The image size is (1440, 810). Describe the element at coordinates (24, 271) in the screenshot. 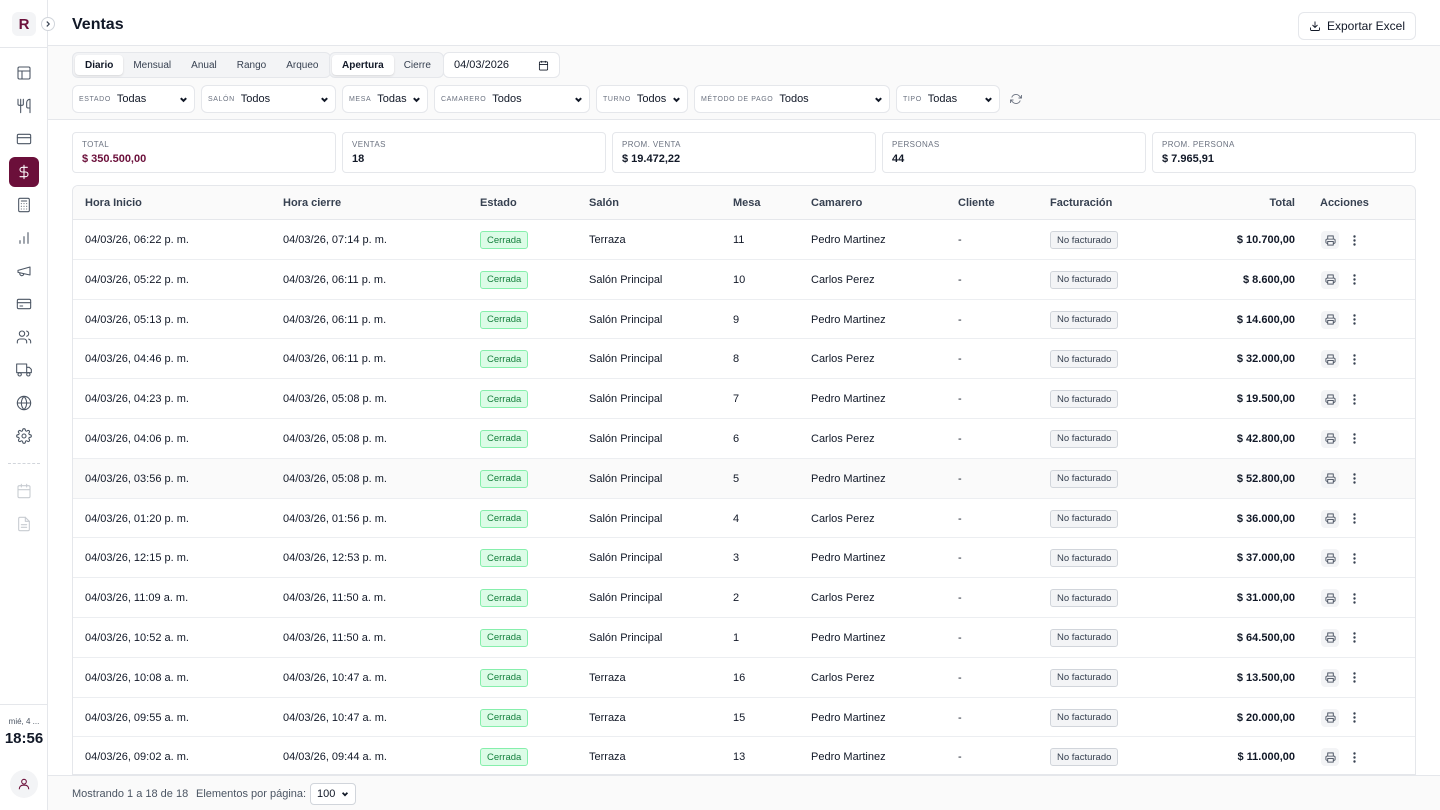

I see `nav-marketing` at that location.